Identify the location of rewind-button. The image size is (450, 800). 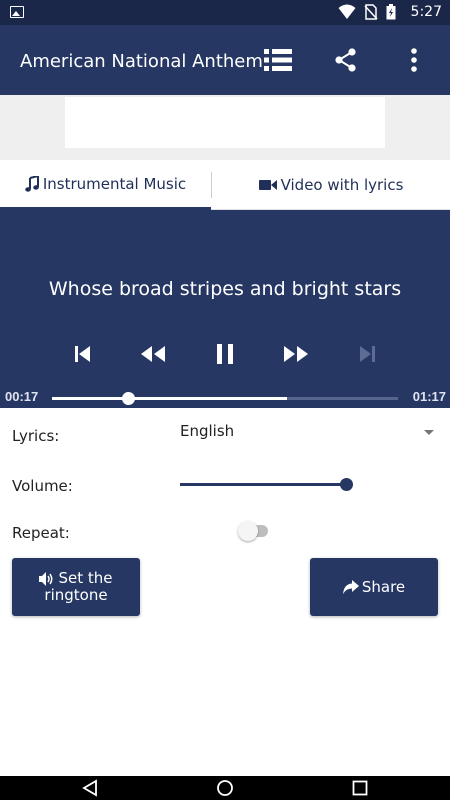
(153, 354).